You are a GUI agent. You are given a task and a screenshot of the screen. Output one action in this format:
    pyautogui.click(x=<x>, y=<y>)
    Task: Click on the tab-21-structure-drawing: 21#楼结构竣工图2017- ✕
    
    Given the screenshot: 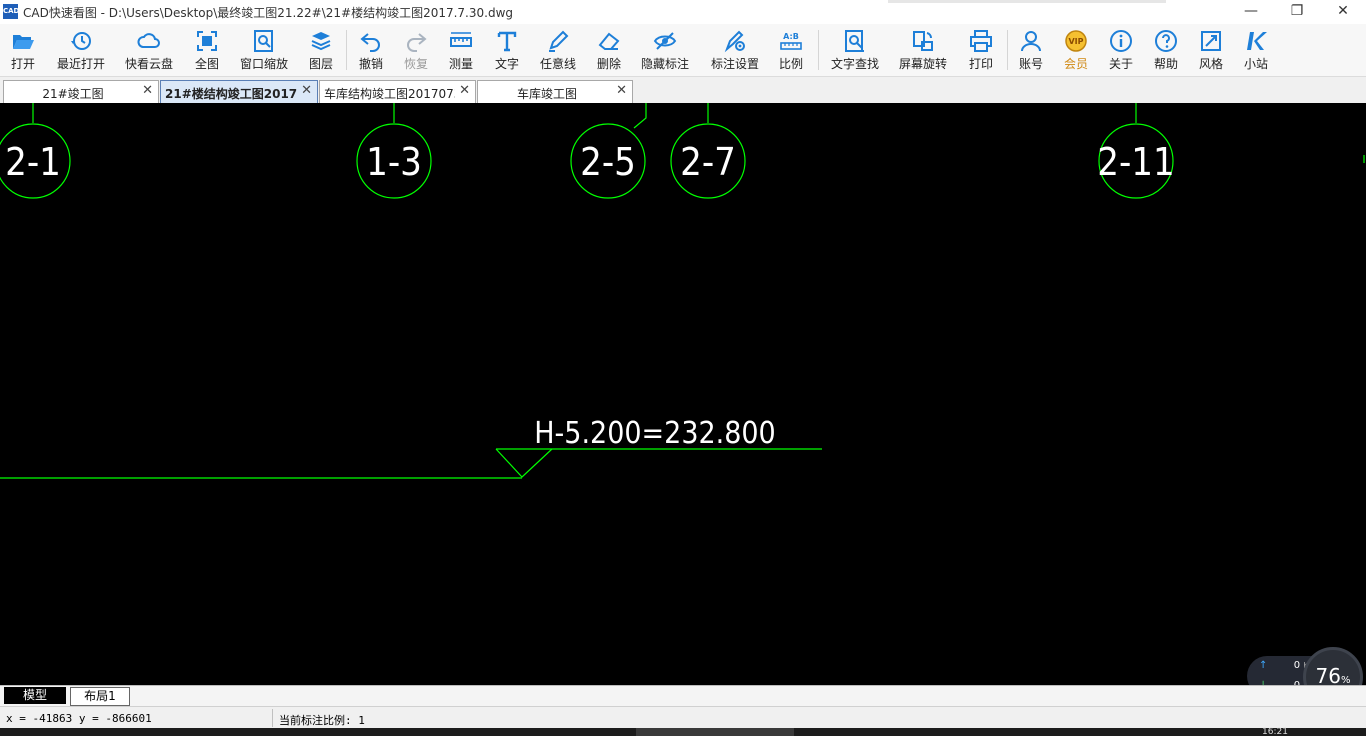 What is the action you would take?
    pyautogui.click(x=239, y=91)
    